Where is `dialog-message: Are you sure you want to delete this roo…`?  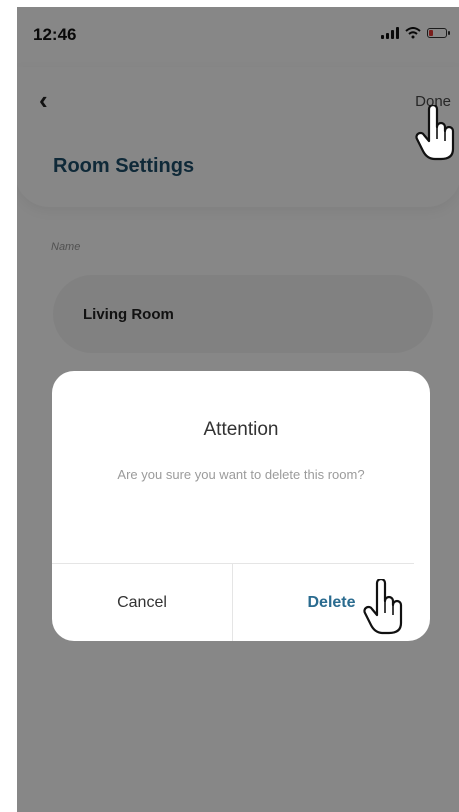
dialog-message: Are you sure you want to delete this roo… is located at coordinates (241, 474).